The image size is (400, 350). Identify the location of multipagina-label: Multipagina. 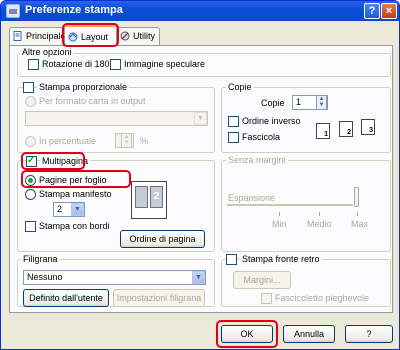
(65, 161).